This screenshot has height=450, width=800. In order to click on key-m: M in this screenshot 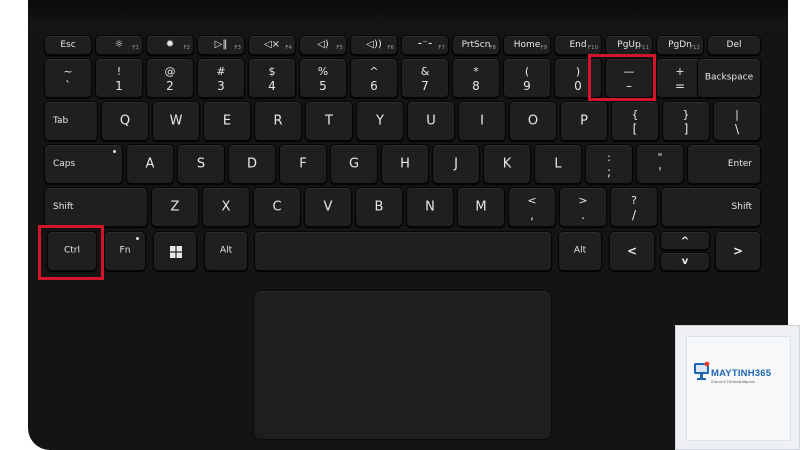, I will do `click(481, 207)`.